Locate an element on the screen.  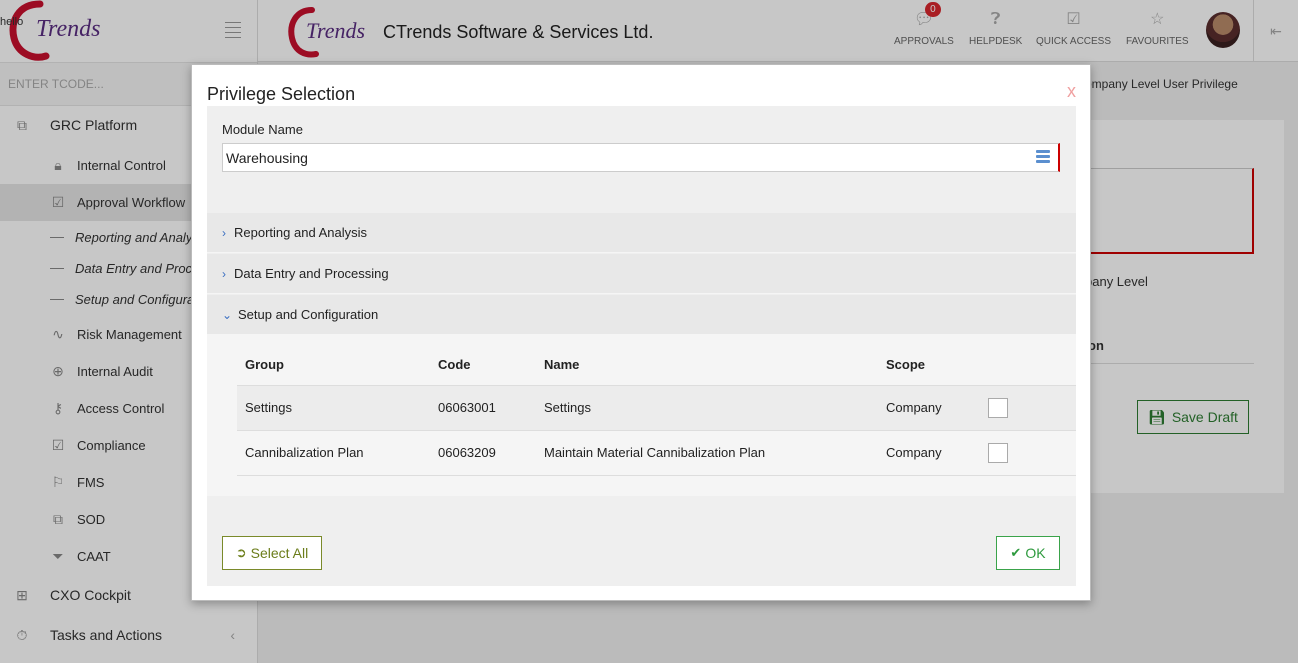
check-icon: ✔ is located at coordinates (1016, 552).